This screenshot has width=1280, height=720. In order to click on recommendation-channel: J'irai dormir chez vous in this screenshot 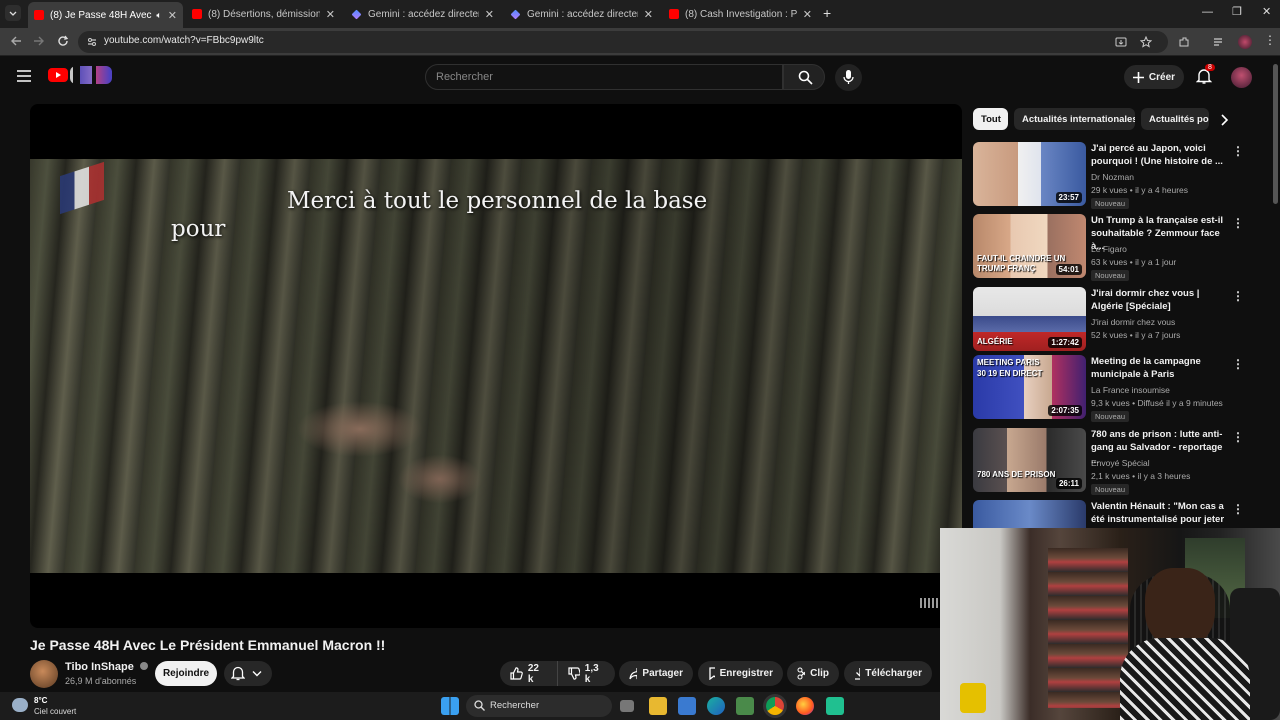, I will do `click(1133, 322)`.